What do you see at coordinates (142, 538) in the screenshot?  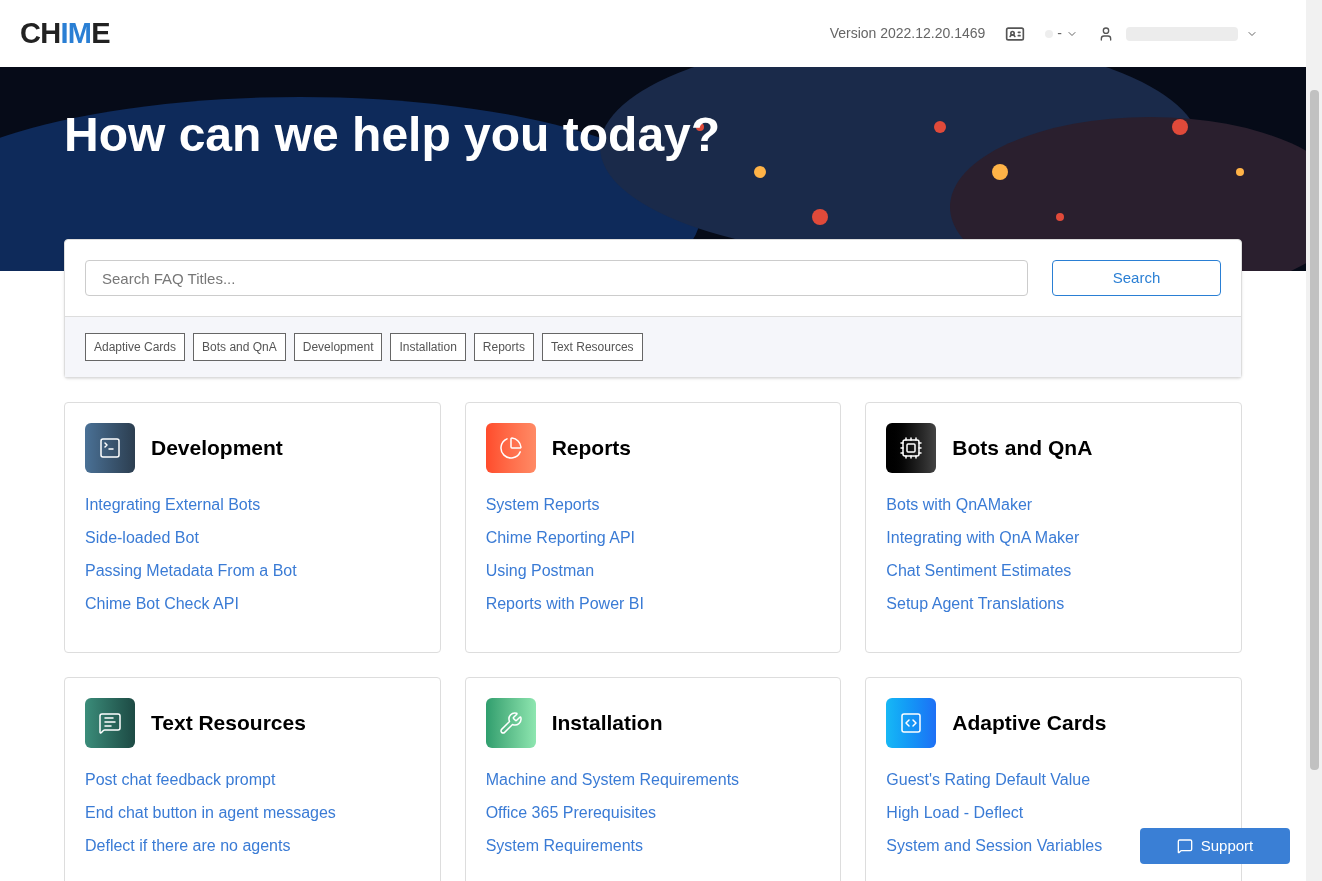 I see `faq-link: Side-loaded Bot` at bounding box center [142, 538].